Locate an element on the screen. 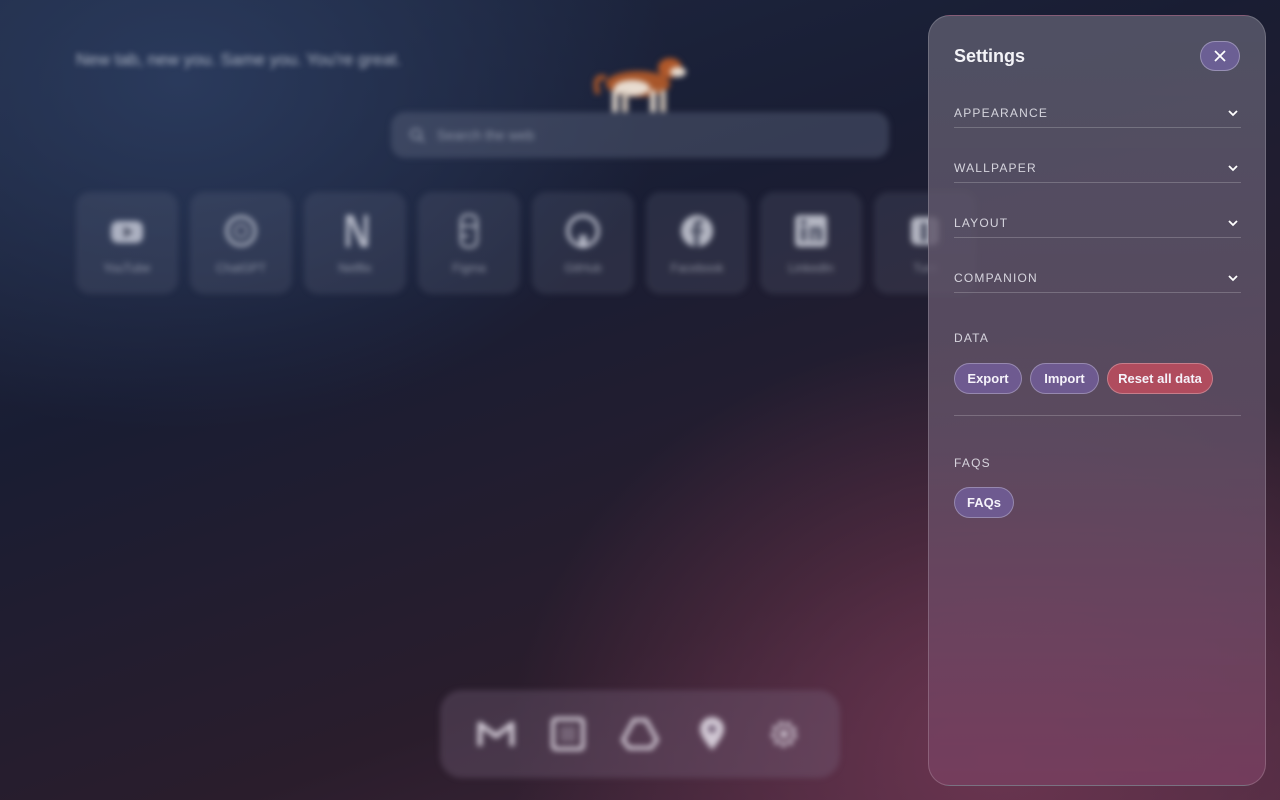 This screenshot has height=800, width=1280. section-appearance: APPEARANCE is located at coordinates (1097, 113).